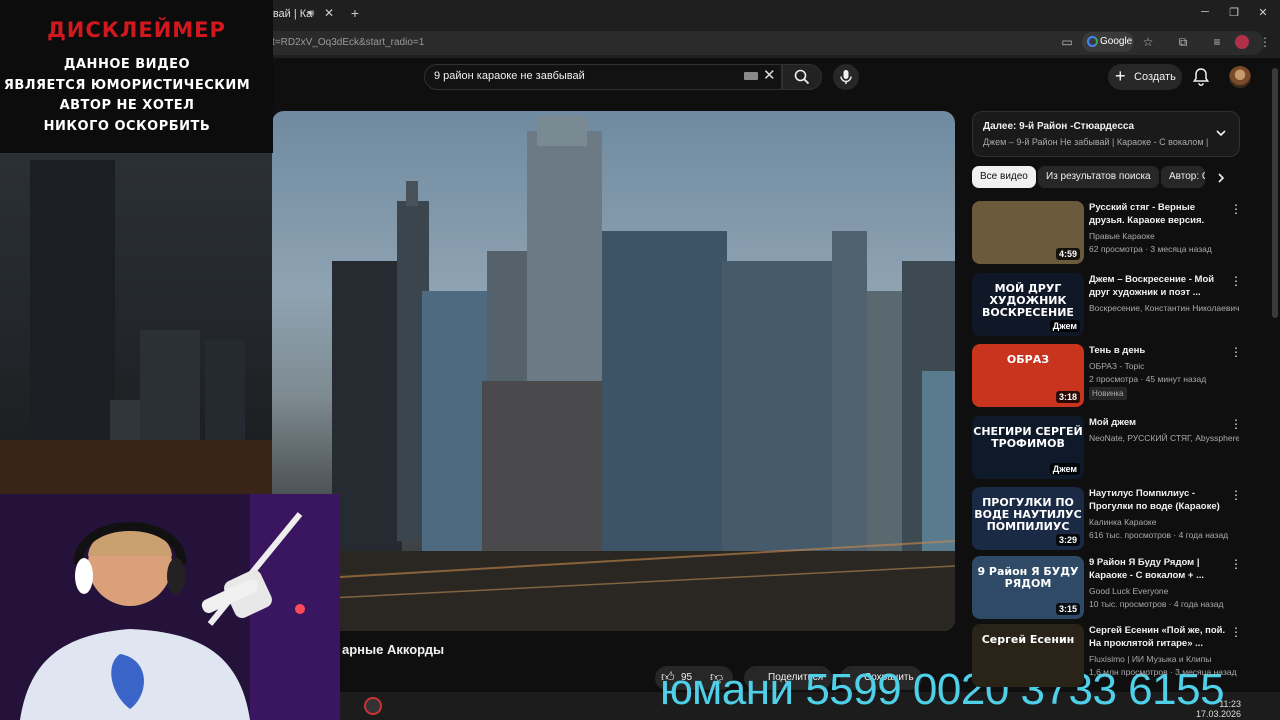  I want to click on plus-icon: +, so click(1120, 76).